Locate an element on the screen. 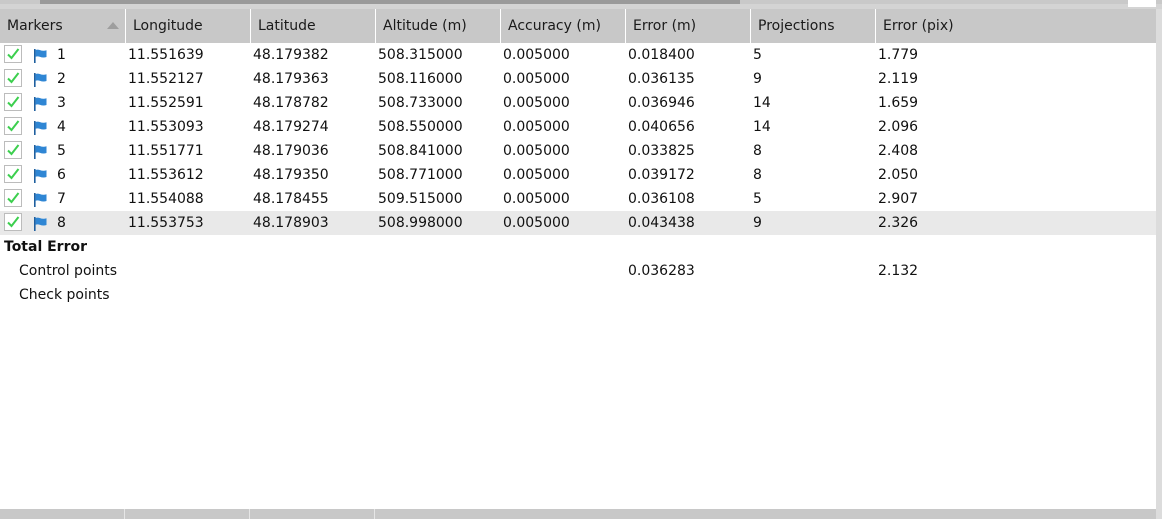  cell-projections: 9 is located at coordinates (757, 223).